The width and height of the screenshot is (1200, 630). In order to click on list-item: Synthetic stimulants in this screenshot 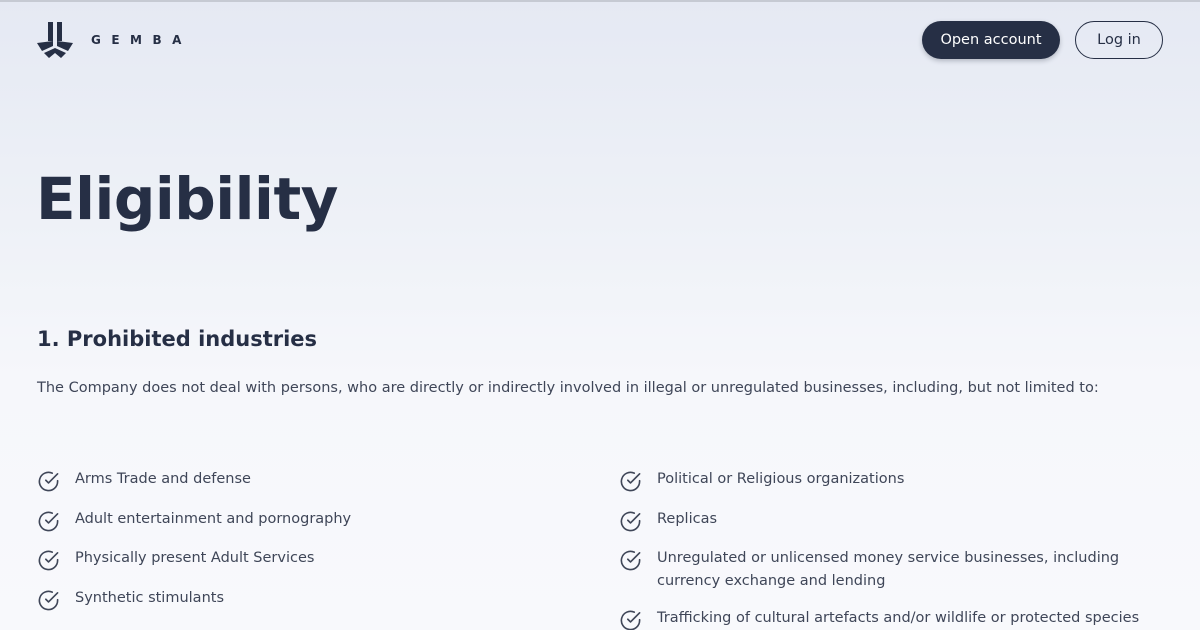, I will do `click(287, 607)`.